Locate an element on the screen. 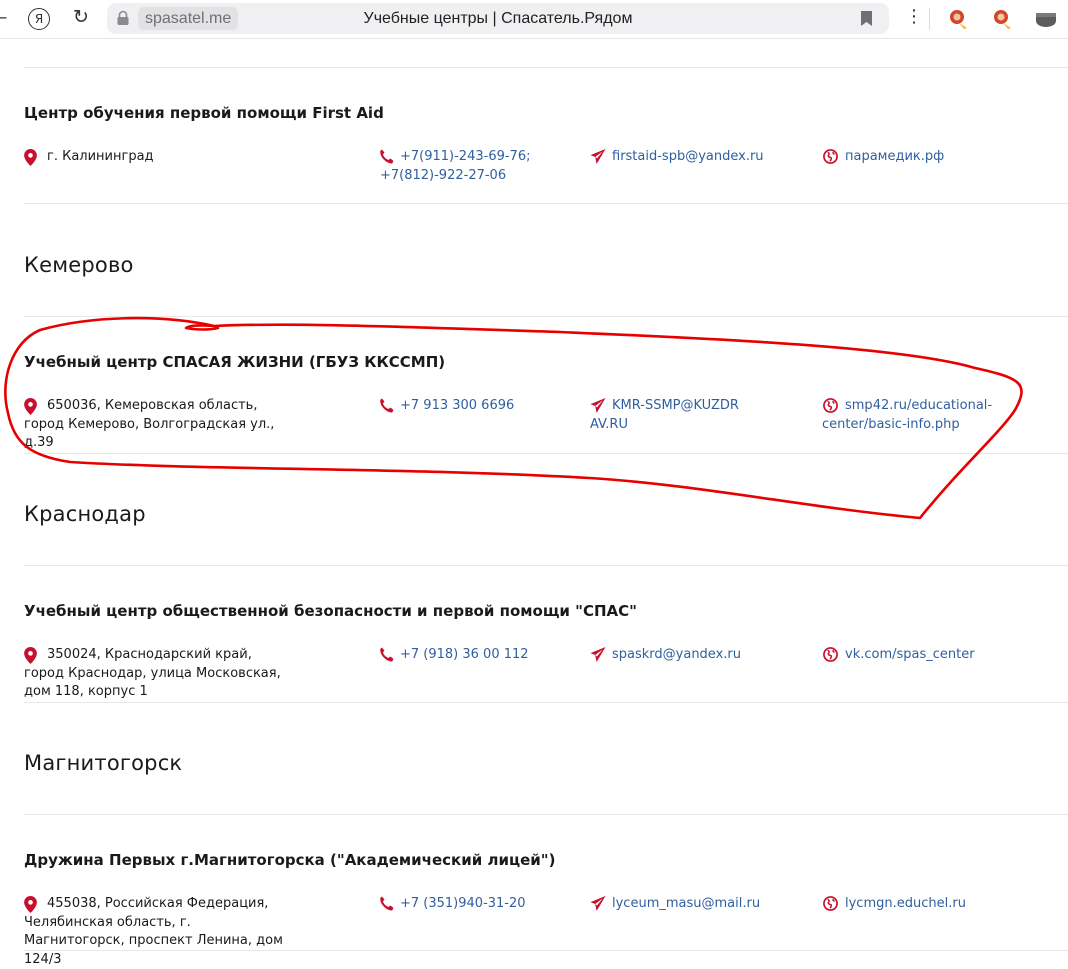  back-button: ← is located at coordinates (3, 17).